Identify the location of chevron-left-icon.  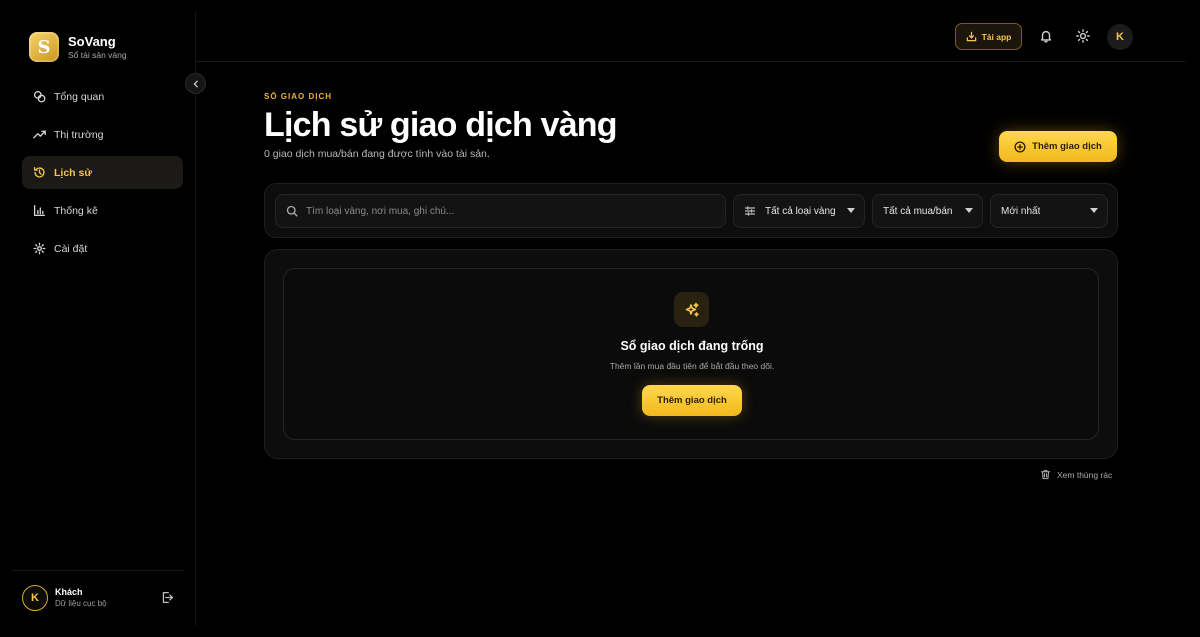
(195, 83).